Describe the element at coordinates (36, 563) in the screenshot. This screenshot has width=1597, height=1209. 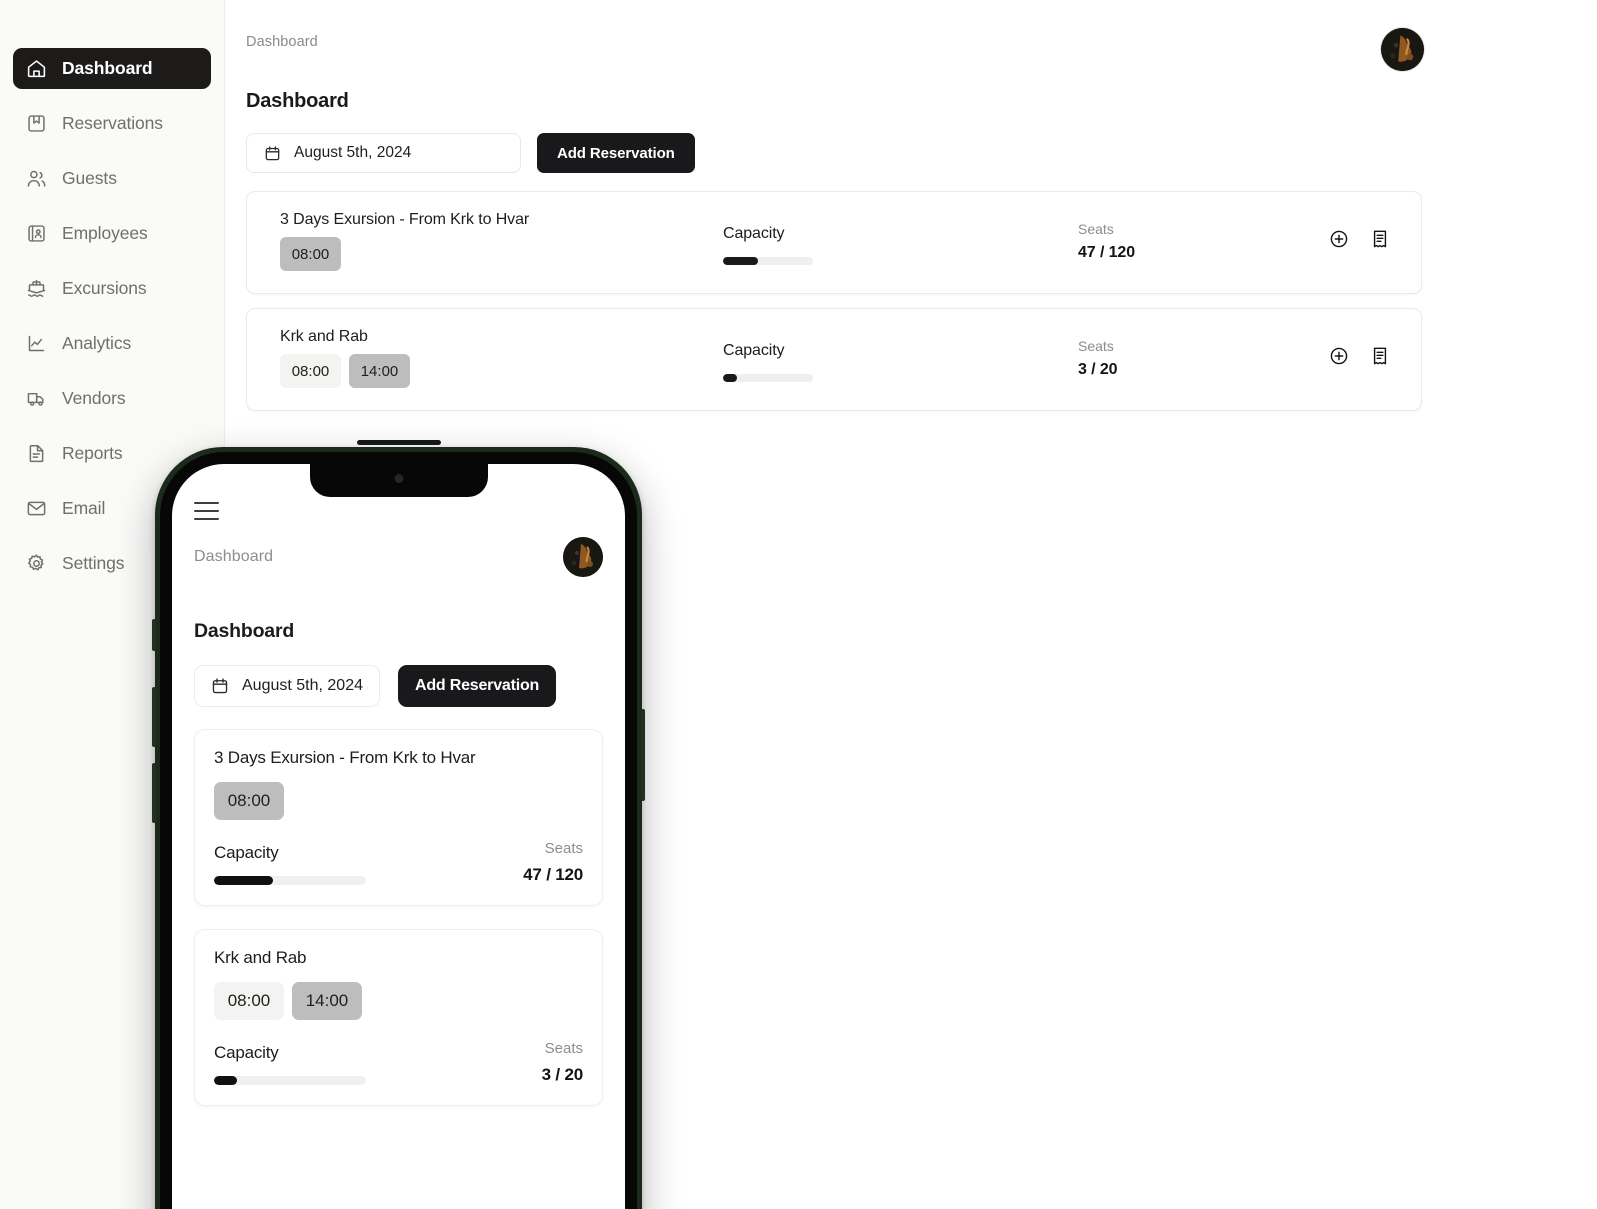
I see `gear-icon` at that location.